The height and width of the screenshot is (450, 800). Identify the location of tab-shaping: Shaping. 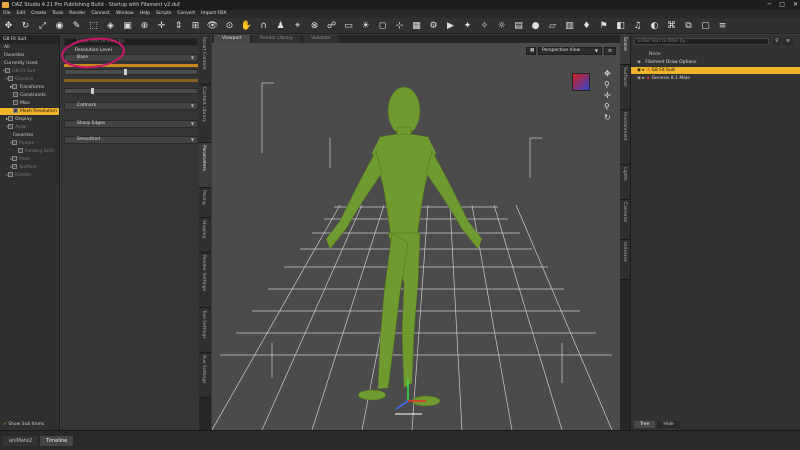
(205, 235).